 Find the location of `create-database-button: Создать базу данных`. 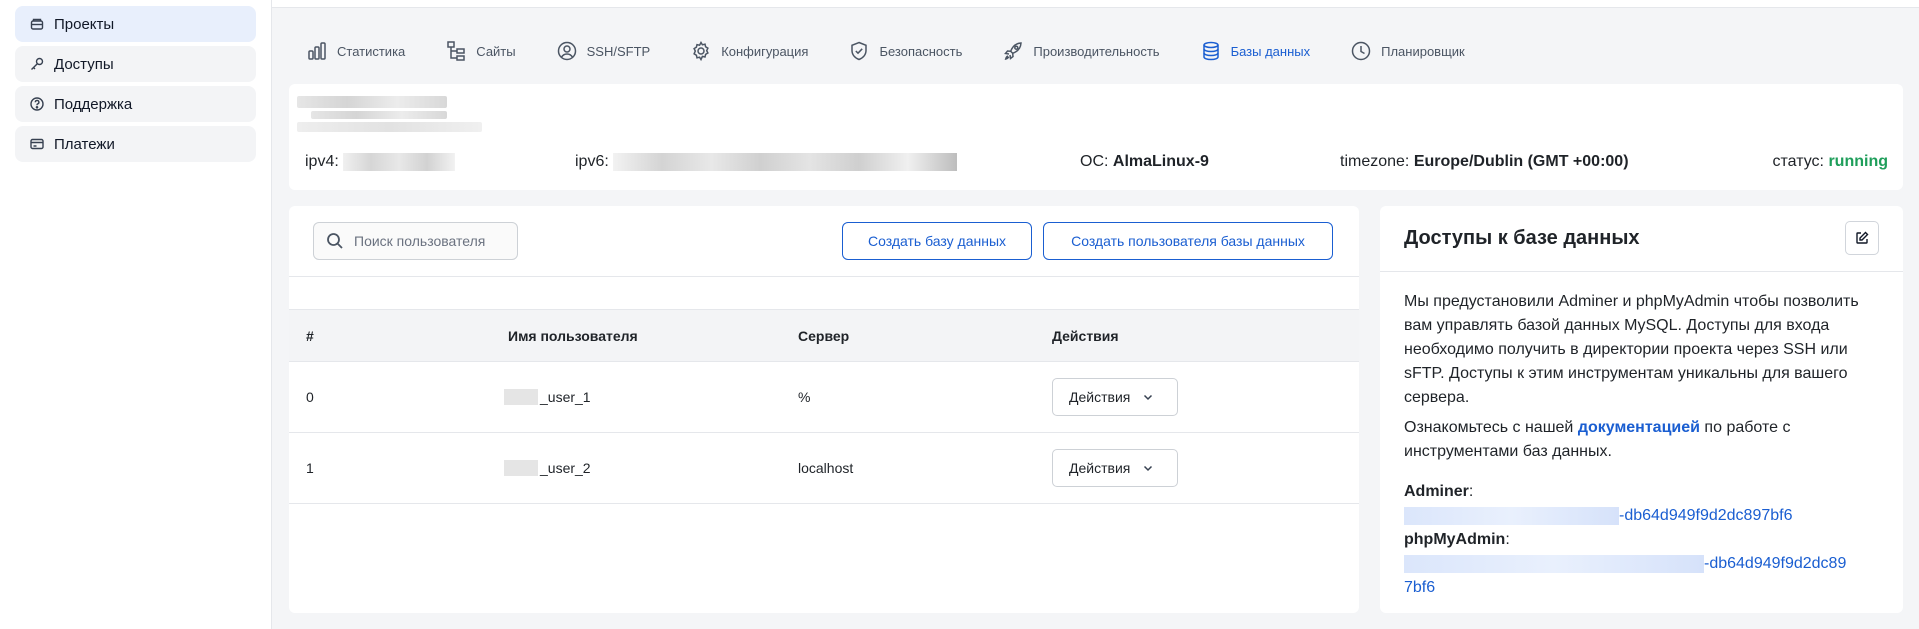

create-database-button: Создать базу данных is located at coordinates (937, 241).